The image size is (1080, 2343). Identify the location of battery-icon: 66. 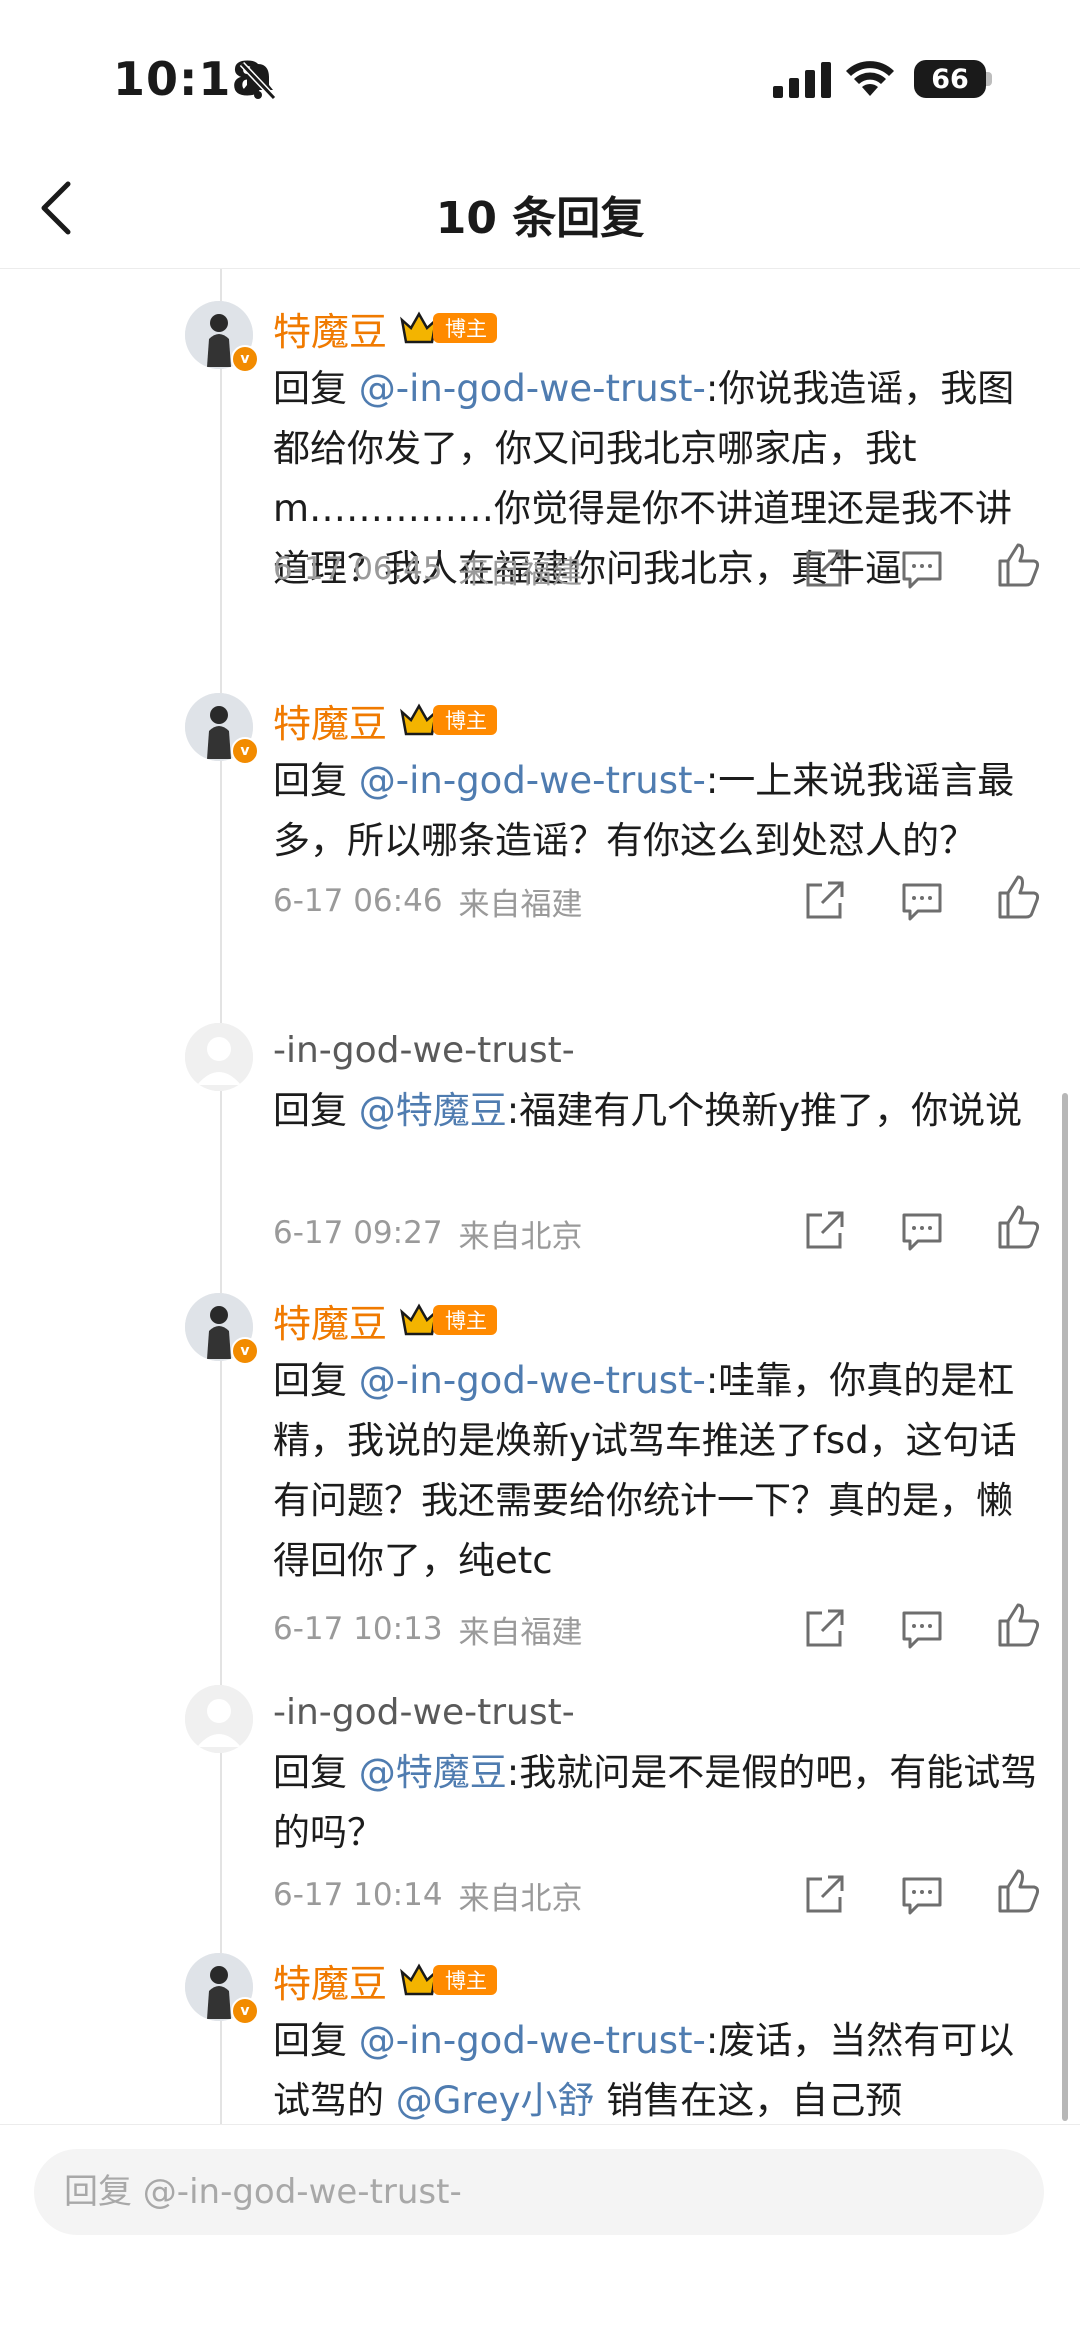
(950, 79).